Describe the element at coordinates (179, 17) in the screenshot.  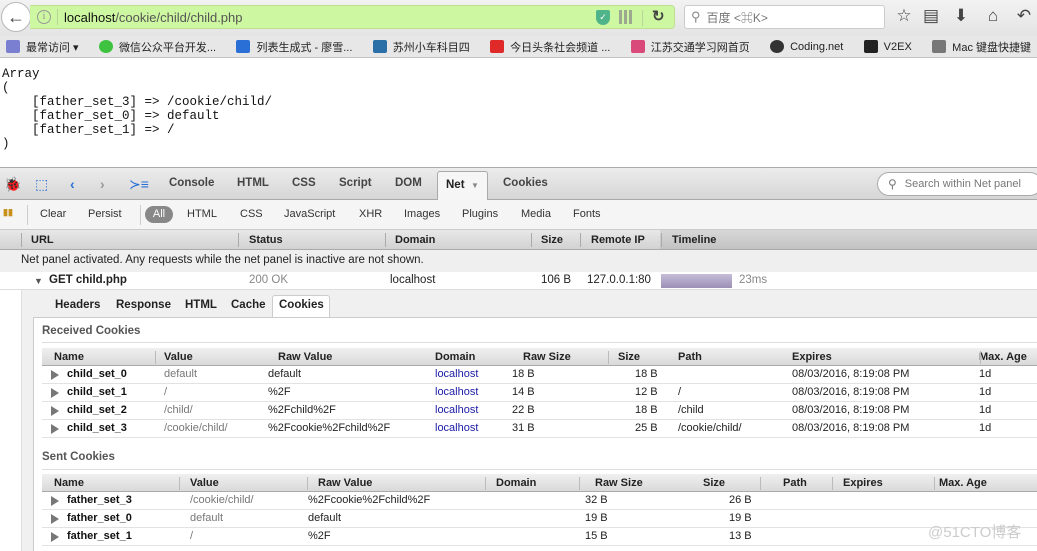
I see `url-path: /cookie/child/child.php` at that location.